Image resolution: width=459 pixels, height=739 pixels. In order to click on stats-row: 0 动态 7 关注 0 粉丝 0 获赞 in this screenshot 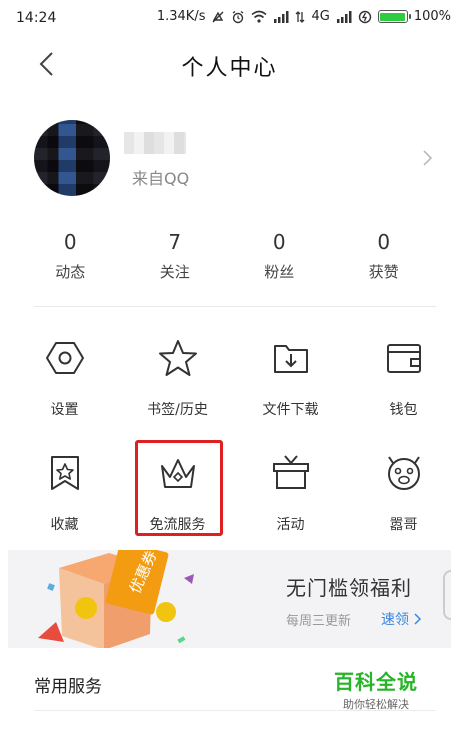, I will do `click(227, 270)`.